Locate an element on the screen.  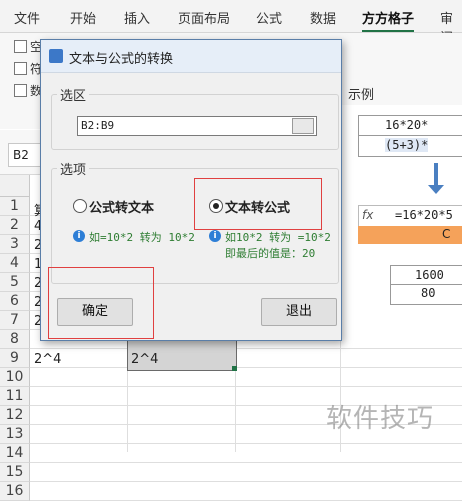
example-column-header: C is located at coordinates (410, 235).